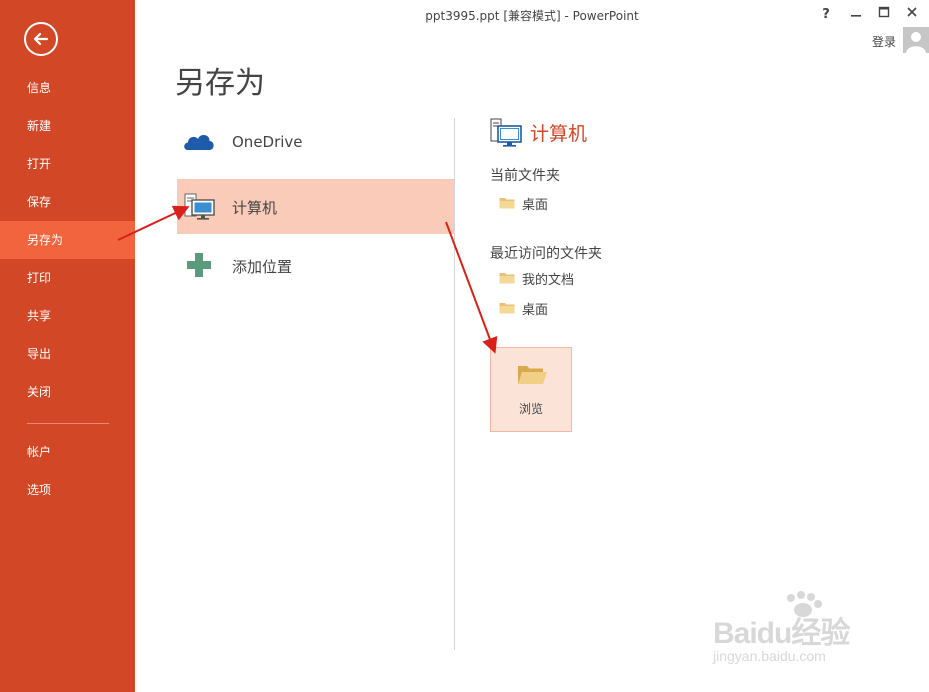 Image resolution: width=929 pixels, height=692 pixels. I want to click on location-add-place: 添加位置, so click(315, 265).